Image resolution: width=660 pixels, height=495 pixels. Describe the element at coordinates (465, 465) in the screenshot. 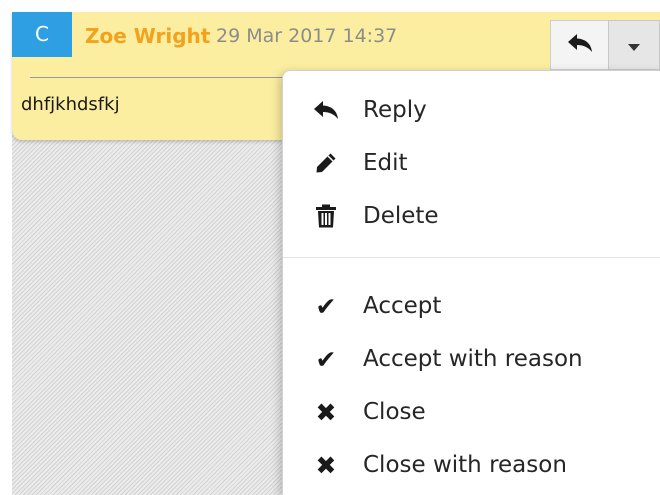

I see `menu-item-label: Close with reason` at that location.